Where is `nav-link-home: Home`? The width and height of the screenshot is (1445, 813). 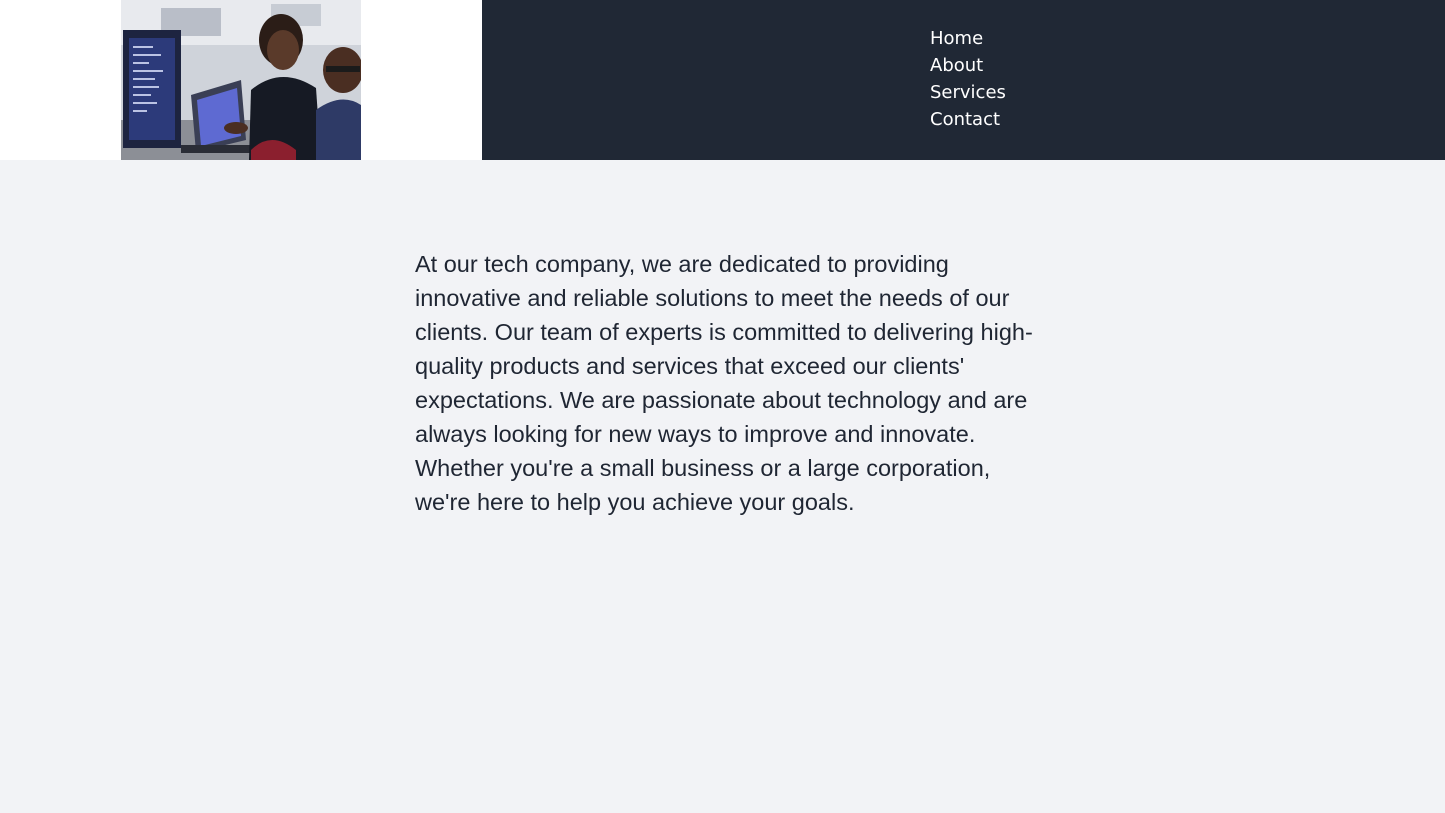 nav-link-home: Home is located at coordinates (956, 38).